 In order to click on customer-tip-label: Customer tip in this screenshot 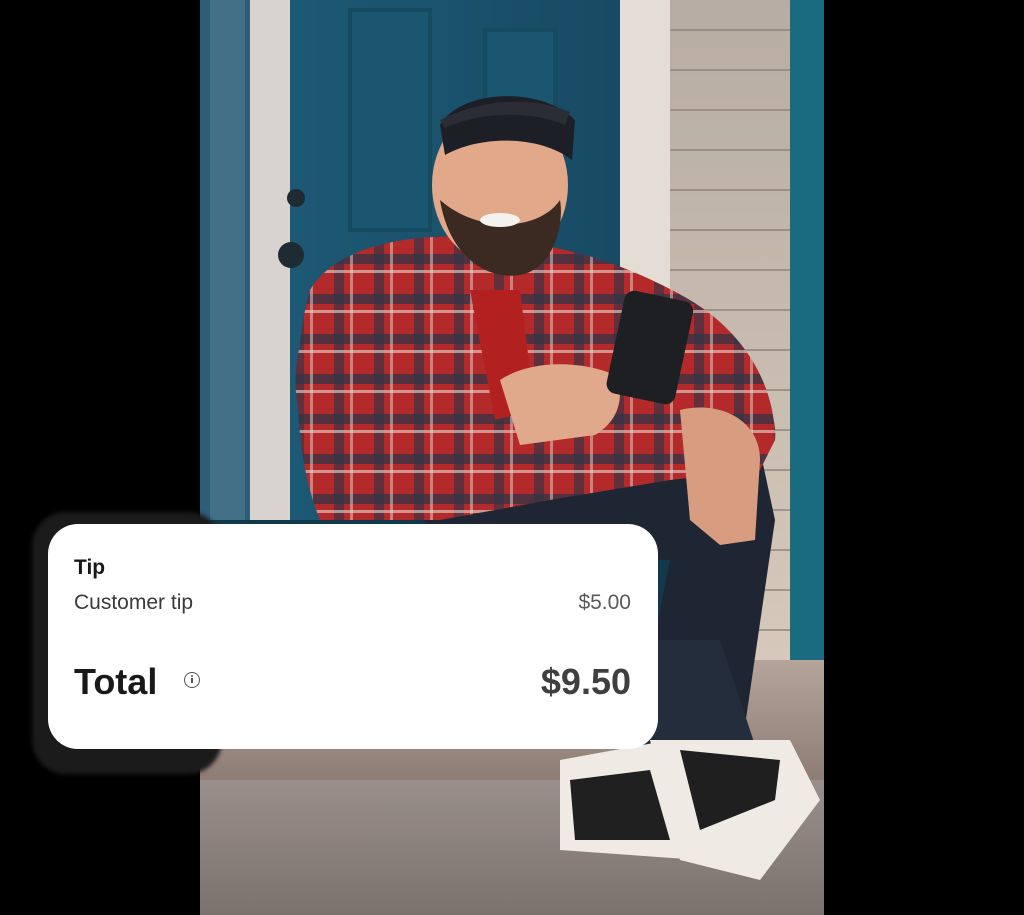, I will do `click(134, 602)`.